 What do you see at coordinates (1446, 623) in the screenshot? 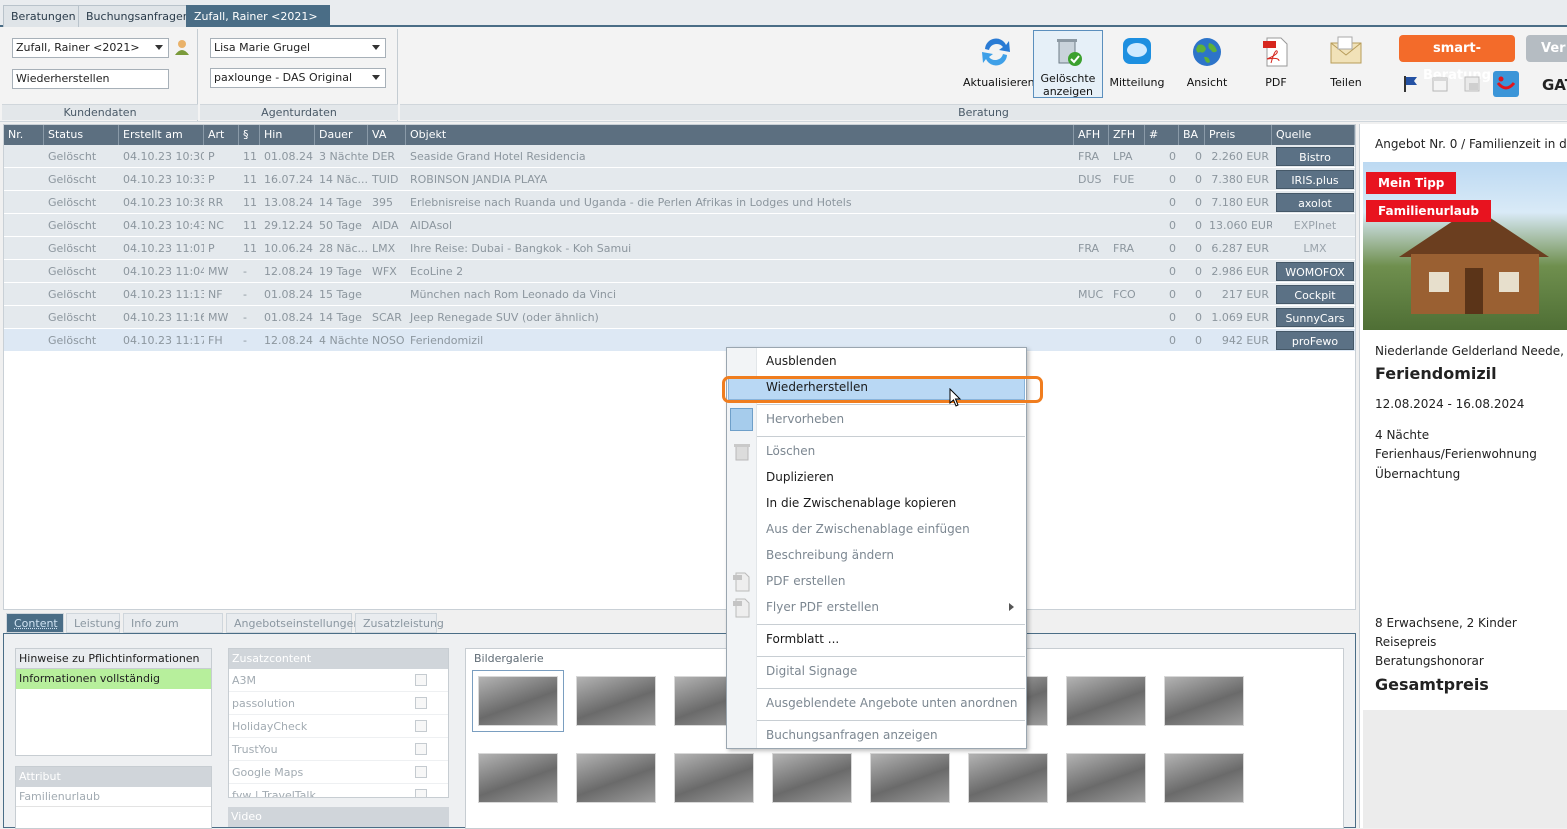
I see `preview-persons: 8 Erwachsene, 2 Kinder` at bounding box center [1446, 623].